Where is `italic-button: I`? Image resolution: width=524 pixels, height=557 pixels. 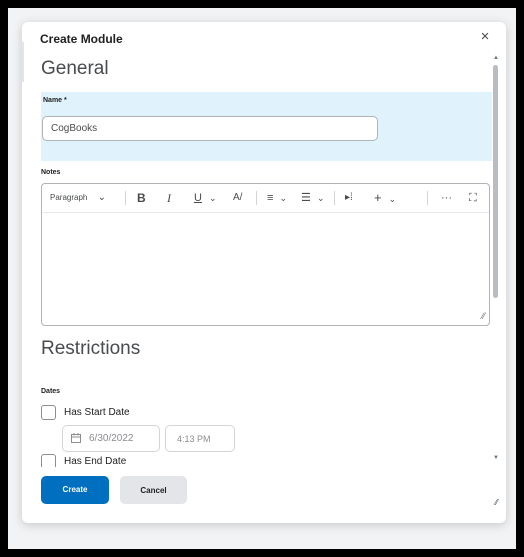 italic-button: I is located at coordinates (169, 198).